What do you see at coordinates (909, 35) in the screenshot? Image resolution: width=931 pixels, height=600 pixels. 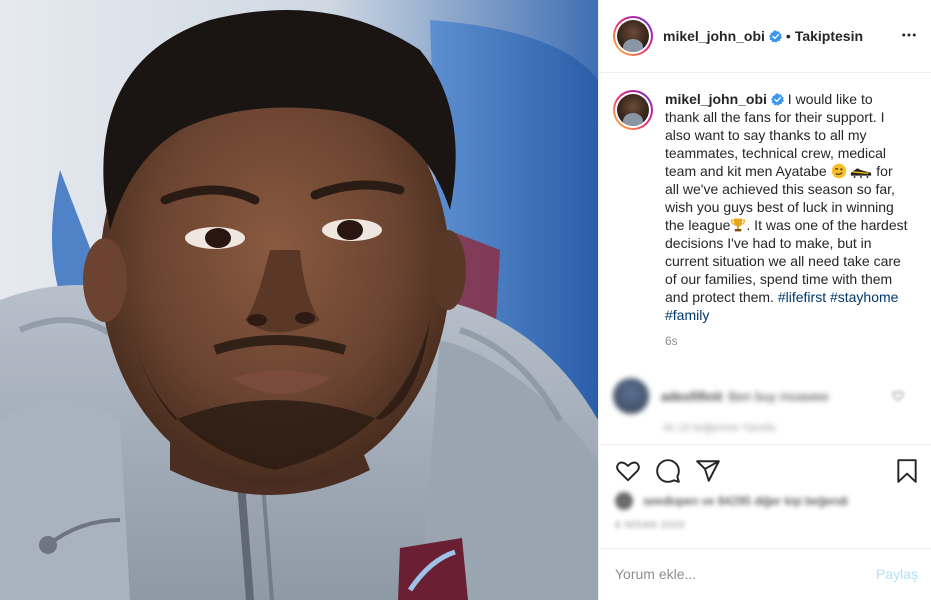 I see `more-options-icon` at bounding box center [909, 35].